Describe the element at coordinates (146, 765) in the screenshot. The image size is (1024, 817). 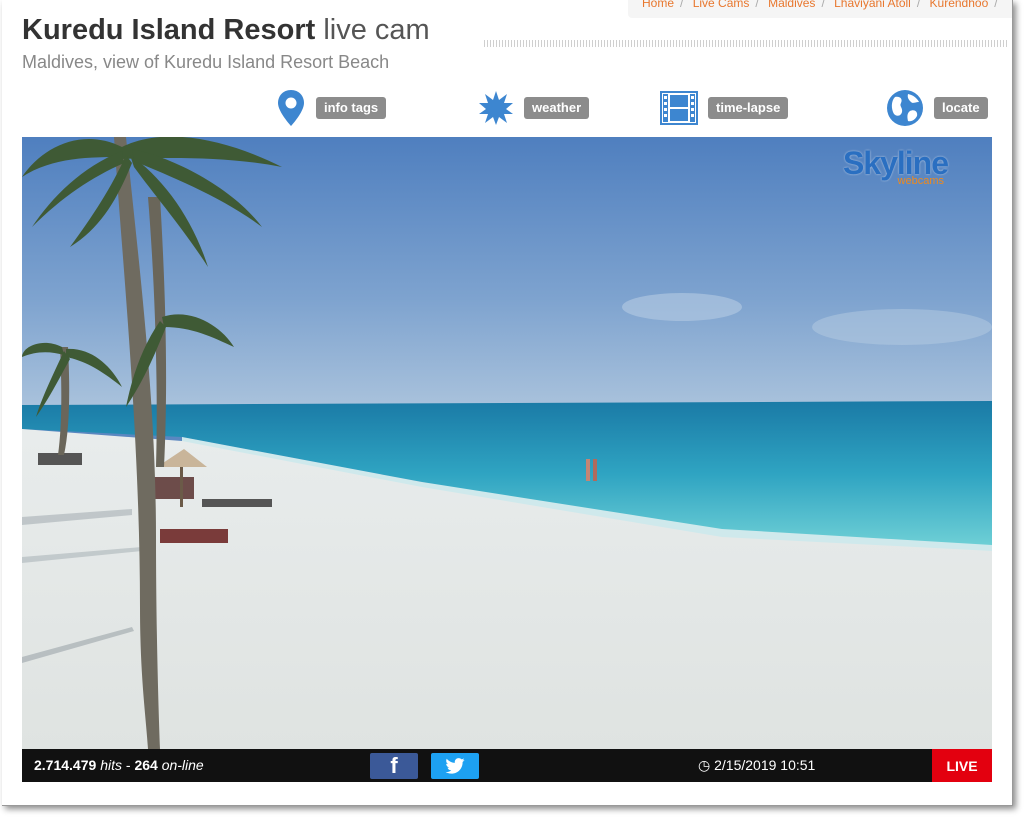
I see `online-value: 264` at that location.